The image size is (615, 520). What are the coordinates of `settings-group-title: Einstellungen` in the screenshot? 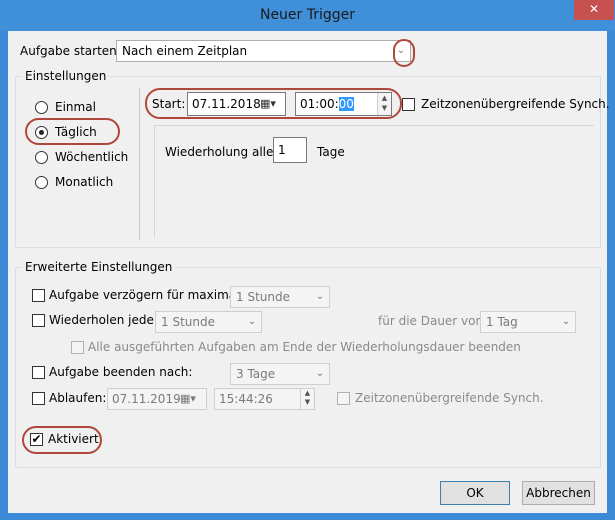 It's located at (66, 76).